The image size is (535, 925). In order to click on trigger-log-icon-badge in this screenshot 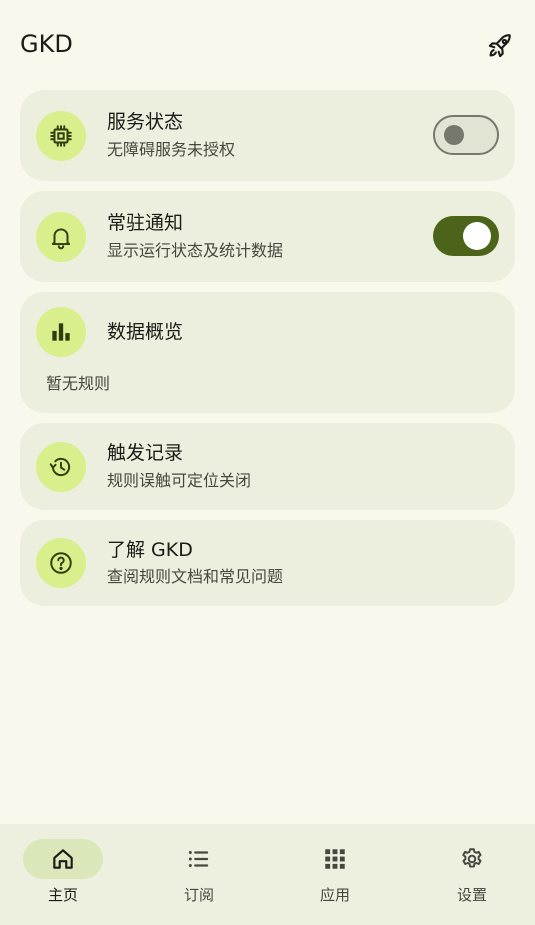, I will do `click(61, 467)`.